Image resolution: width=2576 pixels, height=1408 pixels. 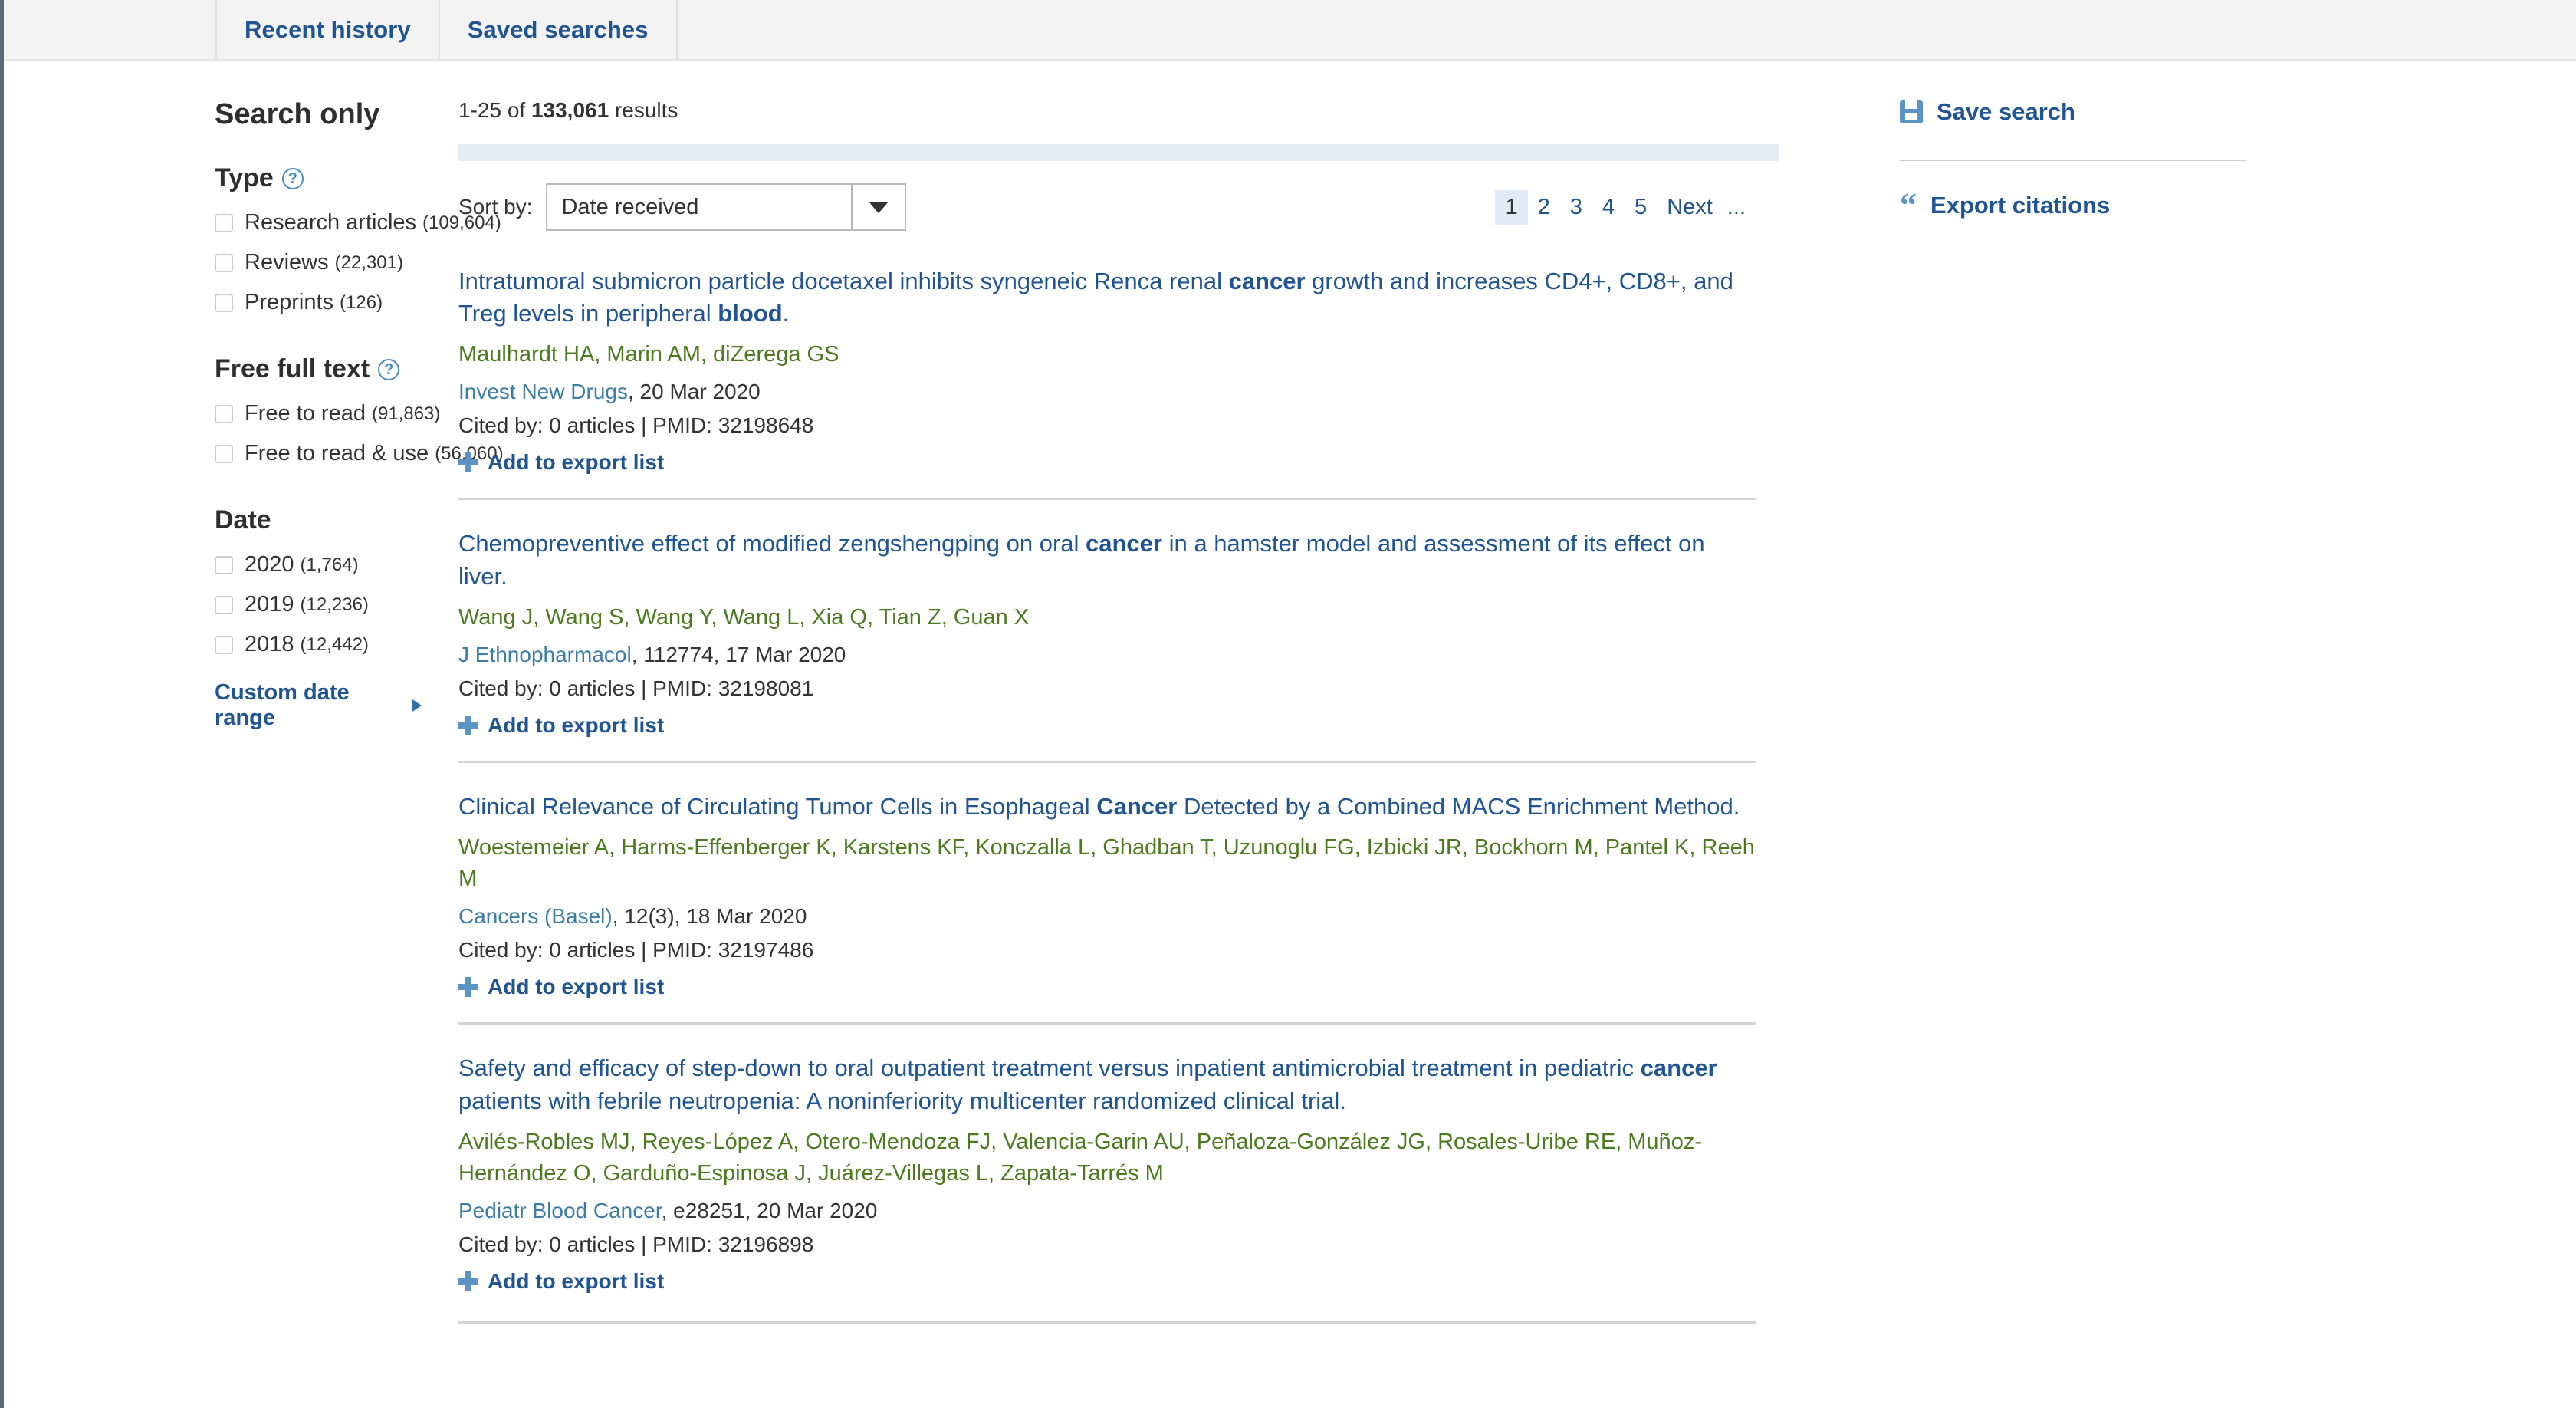 What do you see at coordinates (1608, 207) in the screenshot?
I see `pagination-page-4: 4` at bounding box center [1608, 207].